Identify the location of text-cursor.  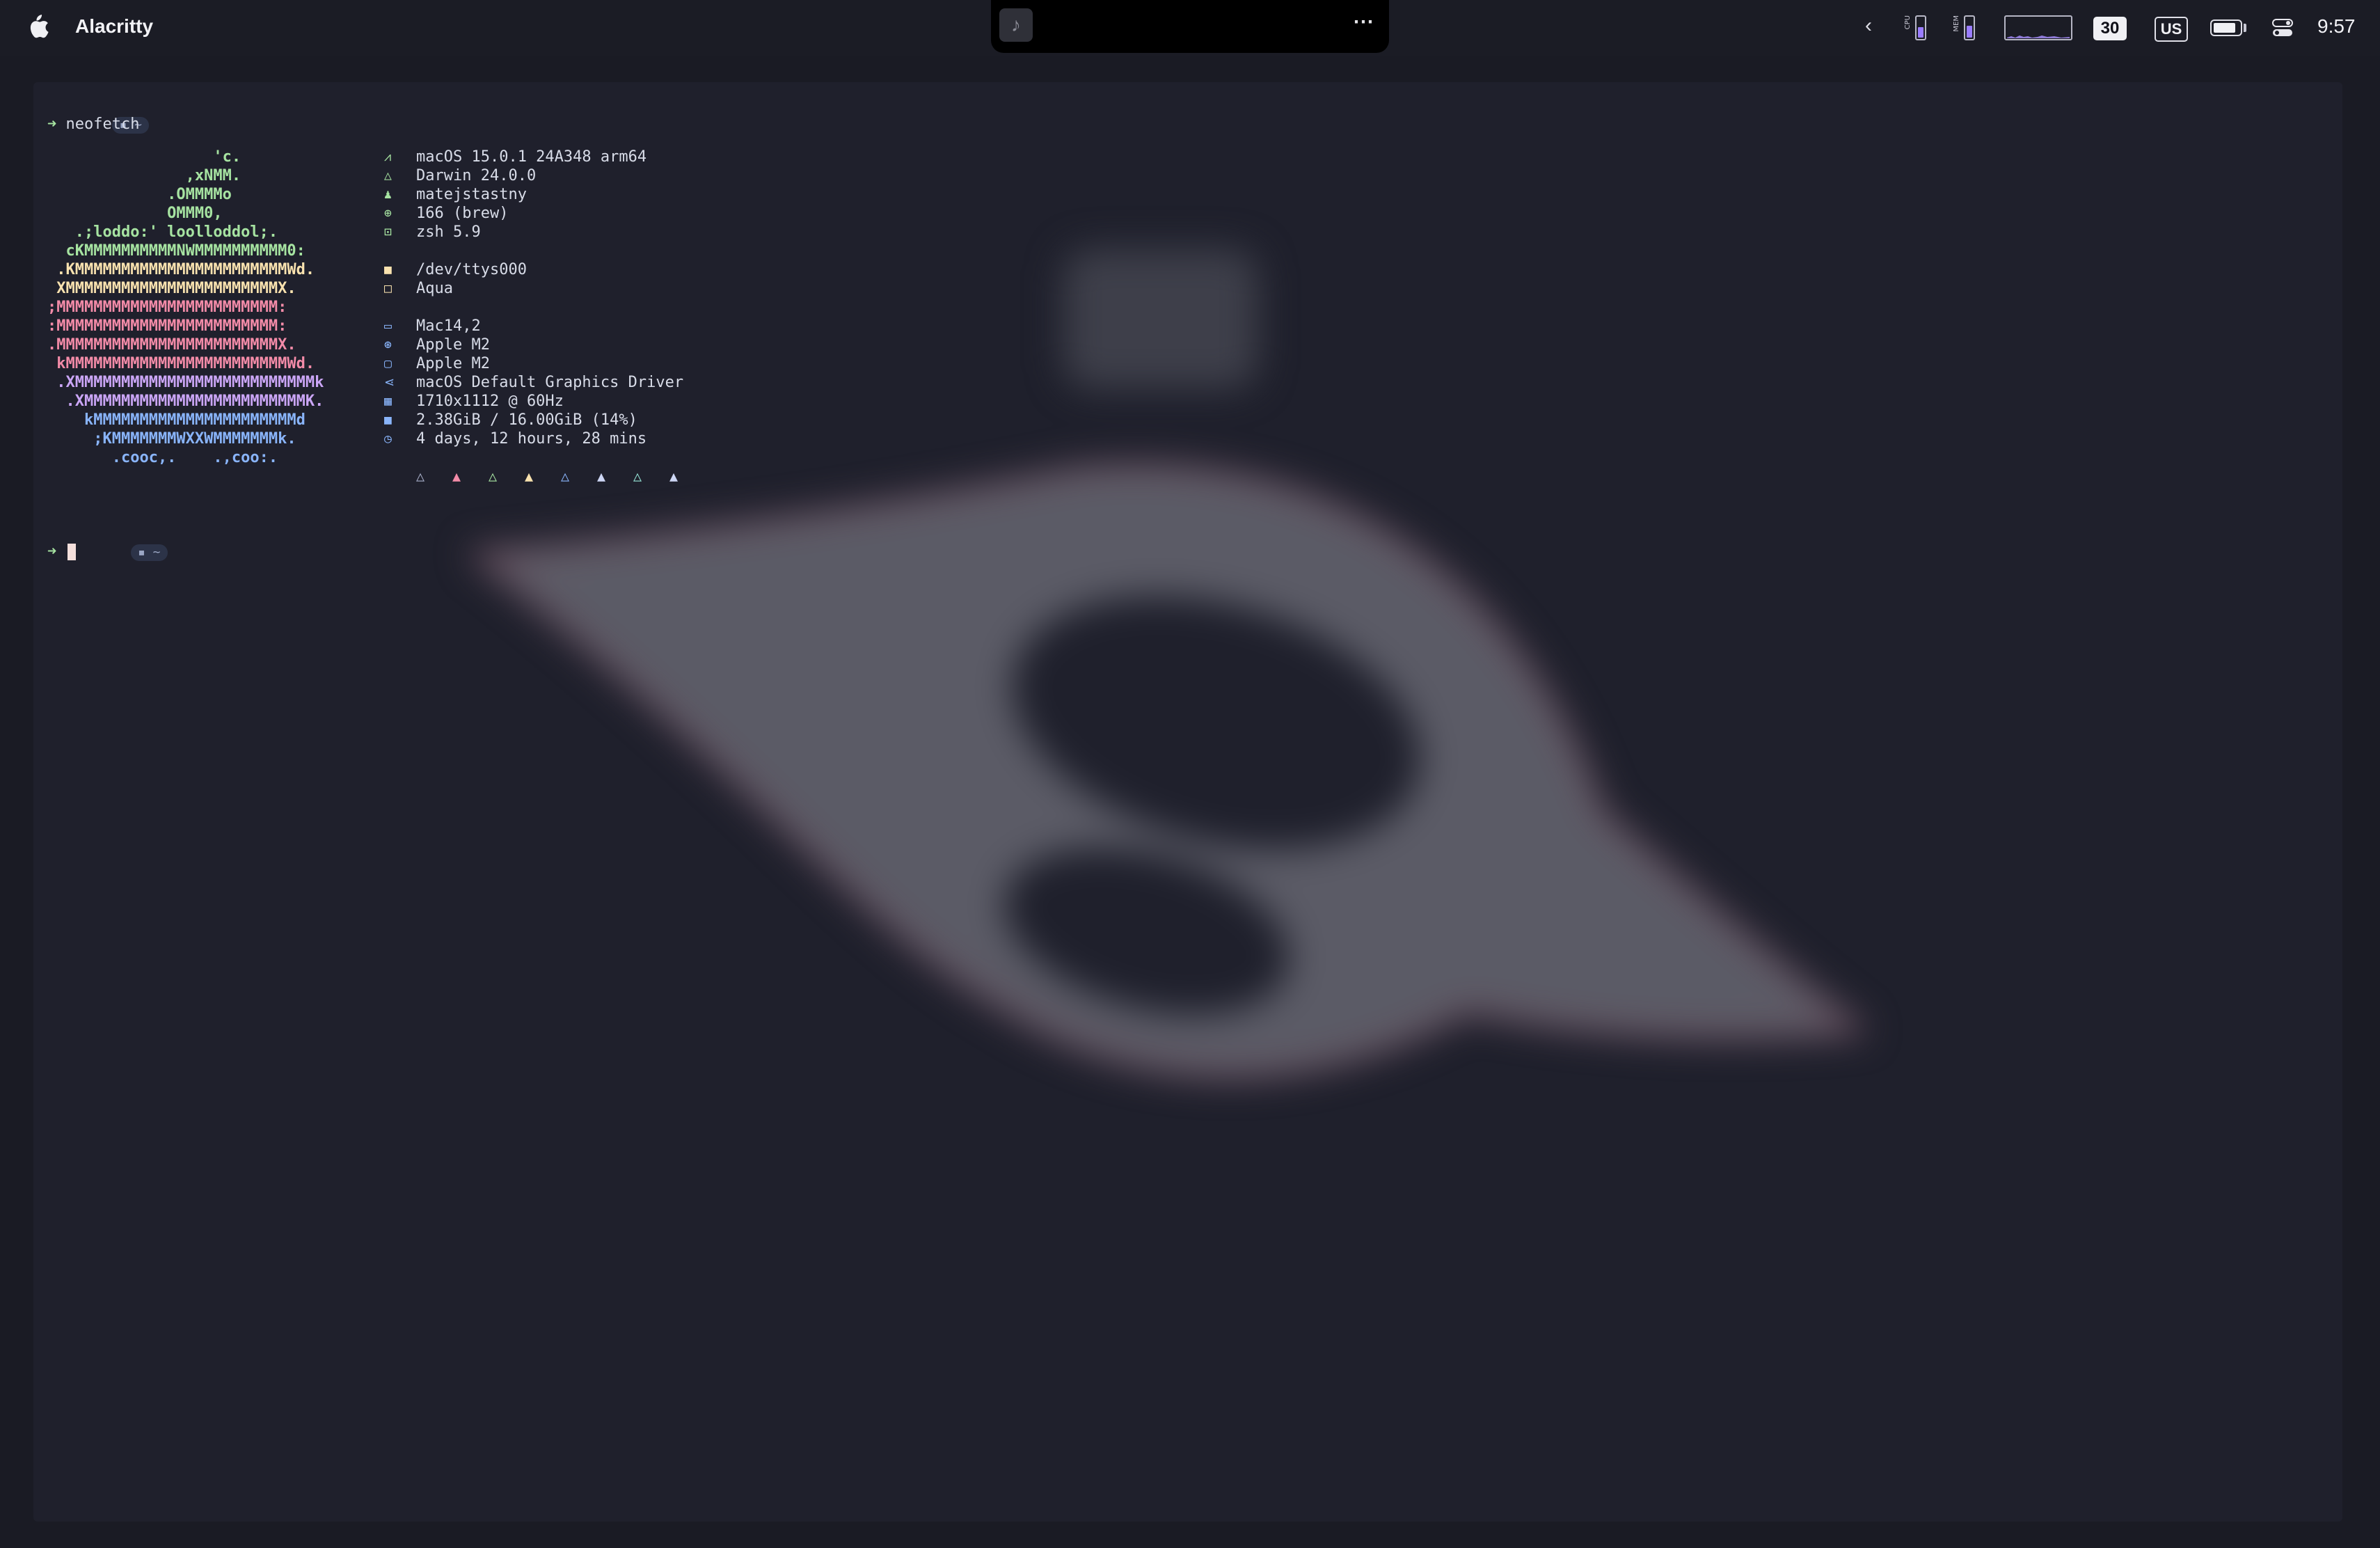
(71, 552).